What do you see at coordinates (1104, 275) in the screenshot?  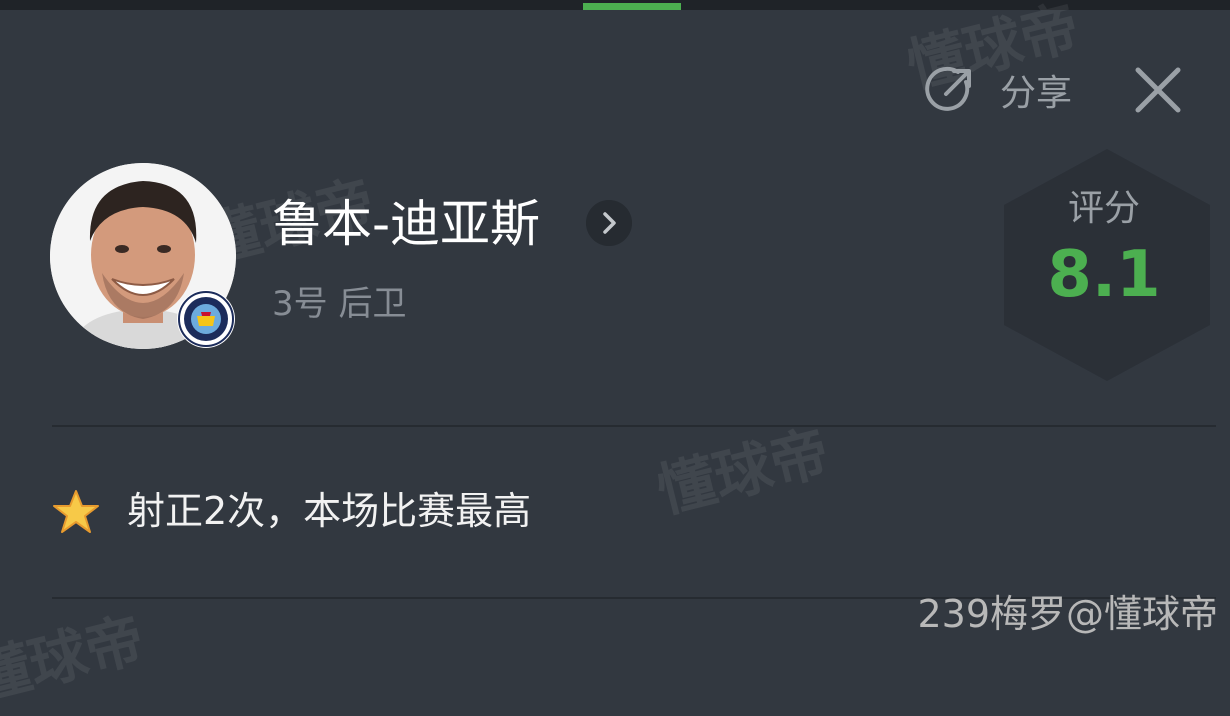 I see `rating-value: 8.1` at bounding box center [1104, 275].